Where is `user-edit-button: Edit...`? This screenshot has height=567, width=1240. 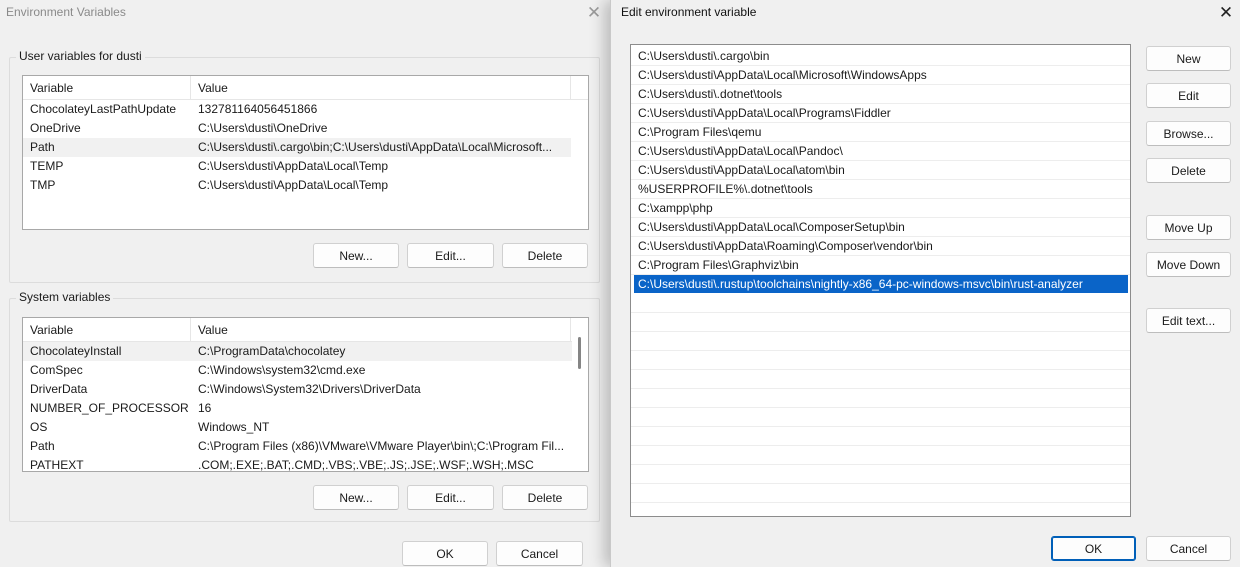 user-edit-button: Edit... is located at coordinates (450, 255).